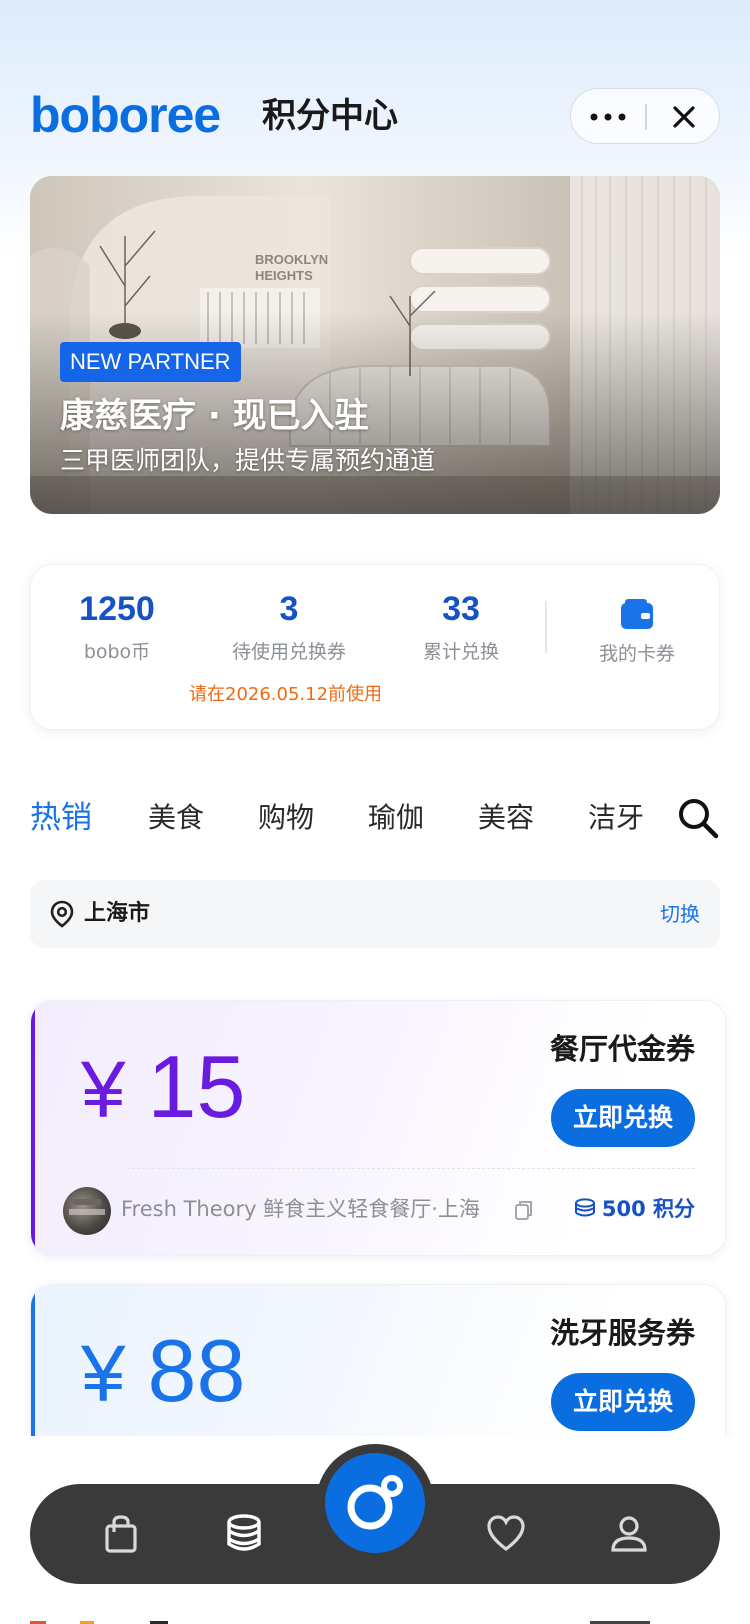 This screenshot has height=1624, width=750. I want to click on expiry-note: 请在2026.05.12前使用, so click(286, 694).